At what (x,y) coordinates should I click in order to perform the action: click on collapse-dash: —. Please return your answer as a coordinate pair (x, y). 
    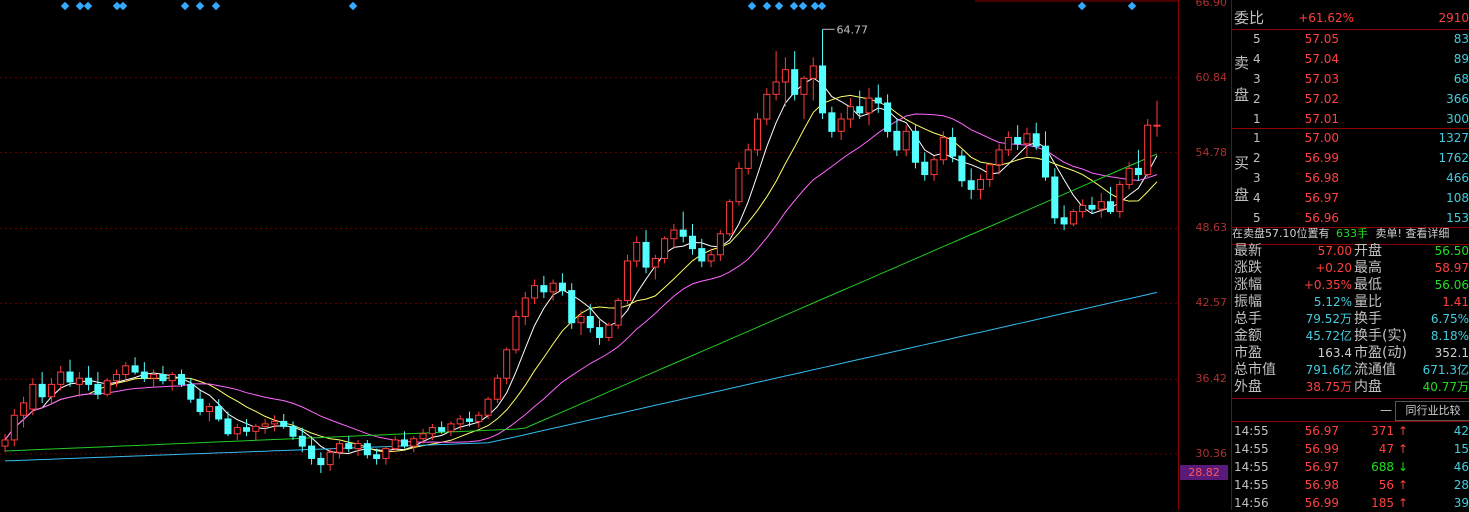
    Looking at the image, I should click on (1386, 410).